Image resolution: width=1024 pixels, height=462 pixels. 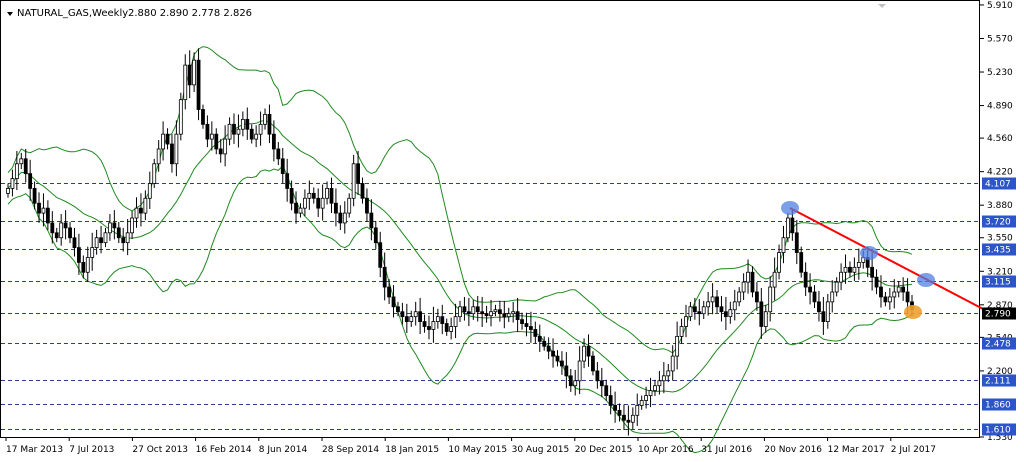 What do you see at coordinates (1000, 107) in the screenshot?
I see `y-tick-label: 4.890` at bounding box center [1000, 107].